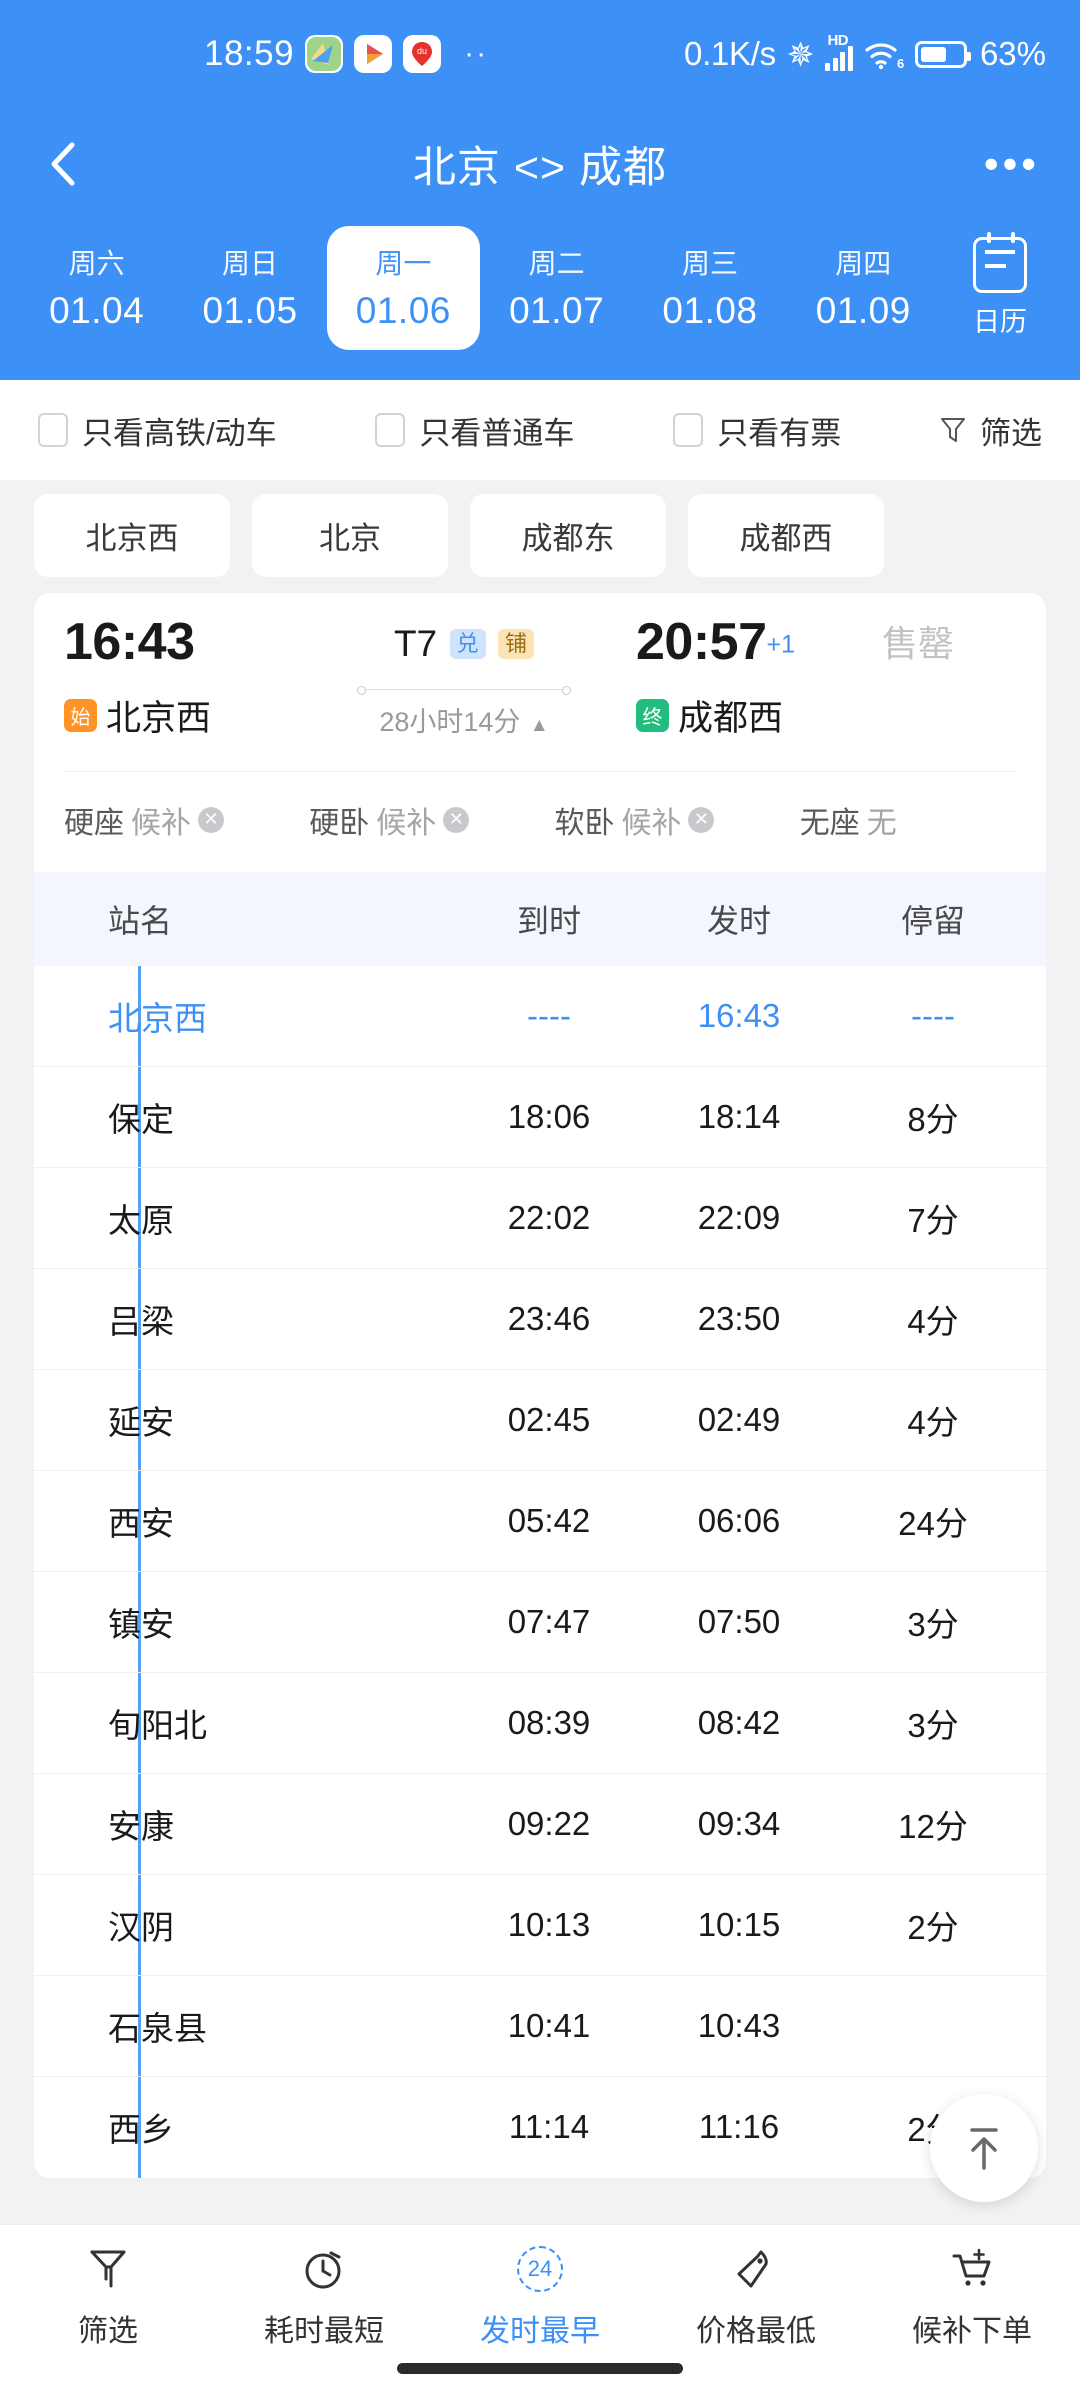 Image resolution: width=1080 pixels, height=2400 pixels. What do you see at coordinates (389, 820) in the screenshot?
I see `seat-hardsleeper: 硬卧 候补 ✕` at bounding box center [389, 820].